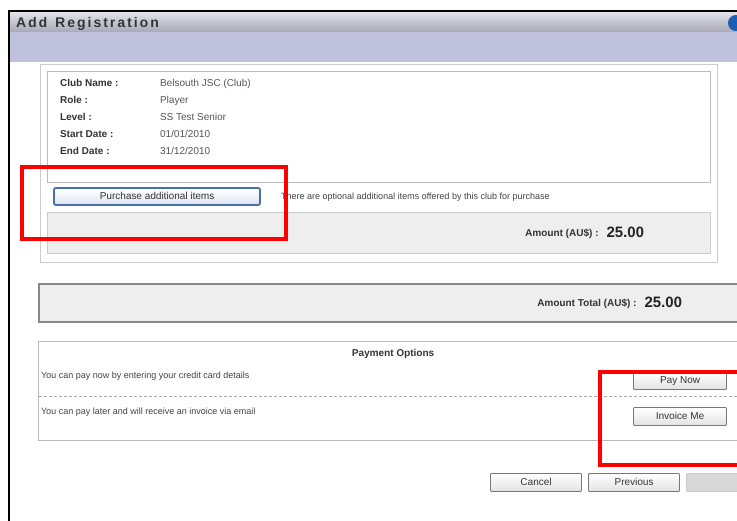 This screenshot has width=737, height=521. What do you see at coordinates (90, 84) in the screenshot?
I see `detail-label: Club Name :` at bounding box center [90, 84].